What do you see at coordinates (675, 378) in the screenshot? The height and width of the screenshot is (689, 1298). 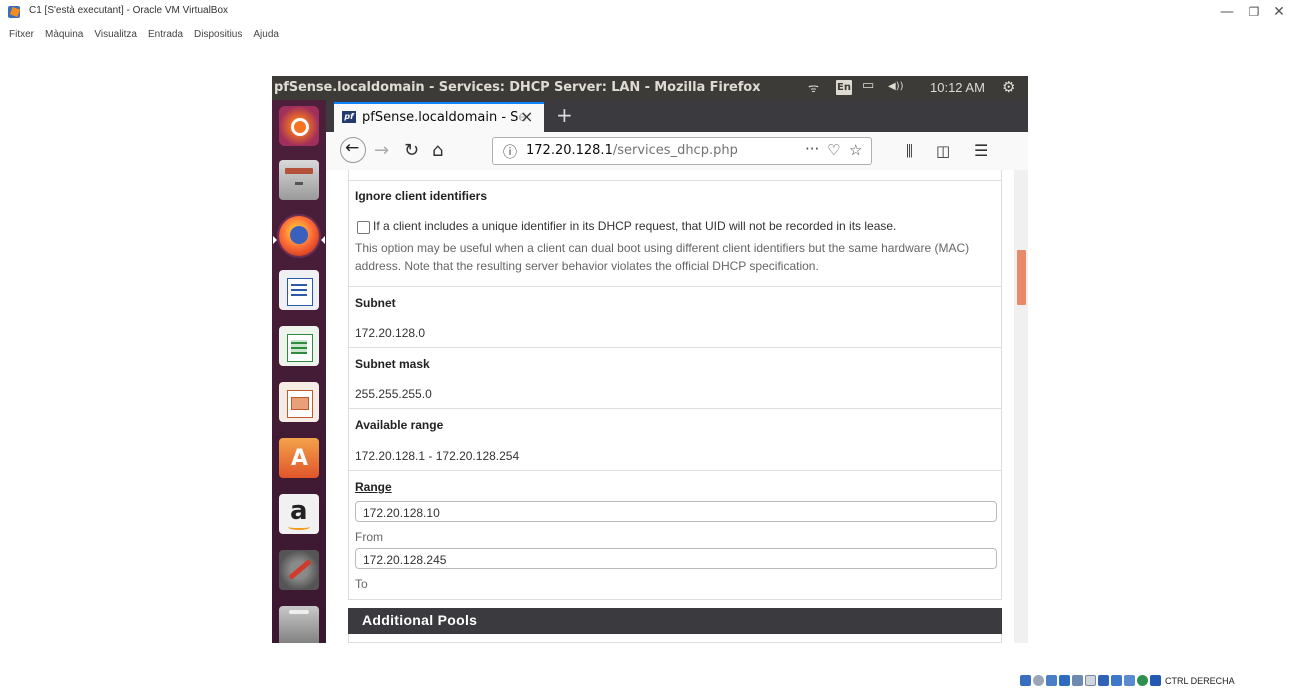 I see `subnet-mask-section: Subnet mask 255.255.255.0` at bounding box center [675, 378].